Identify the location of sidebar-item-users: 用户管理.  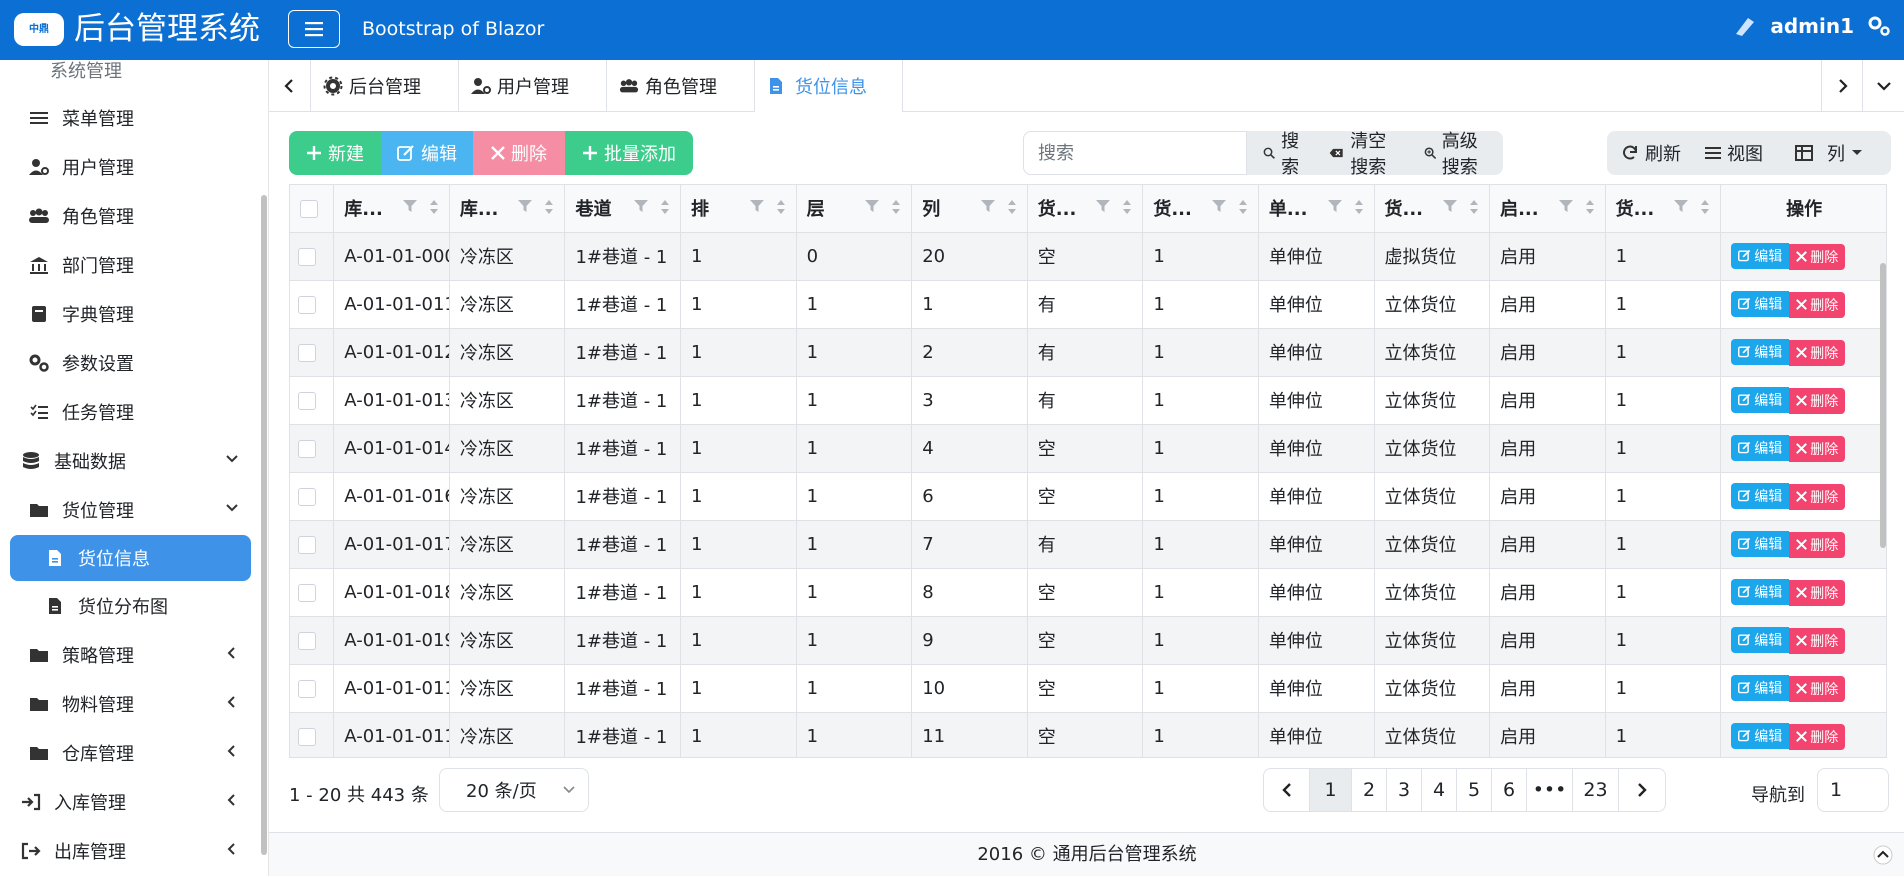
(131, 167).